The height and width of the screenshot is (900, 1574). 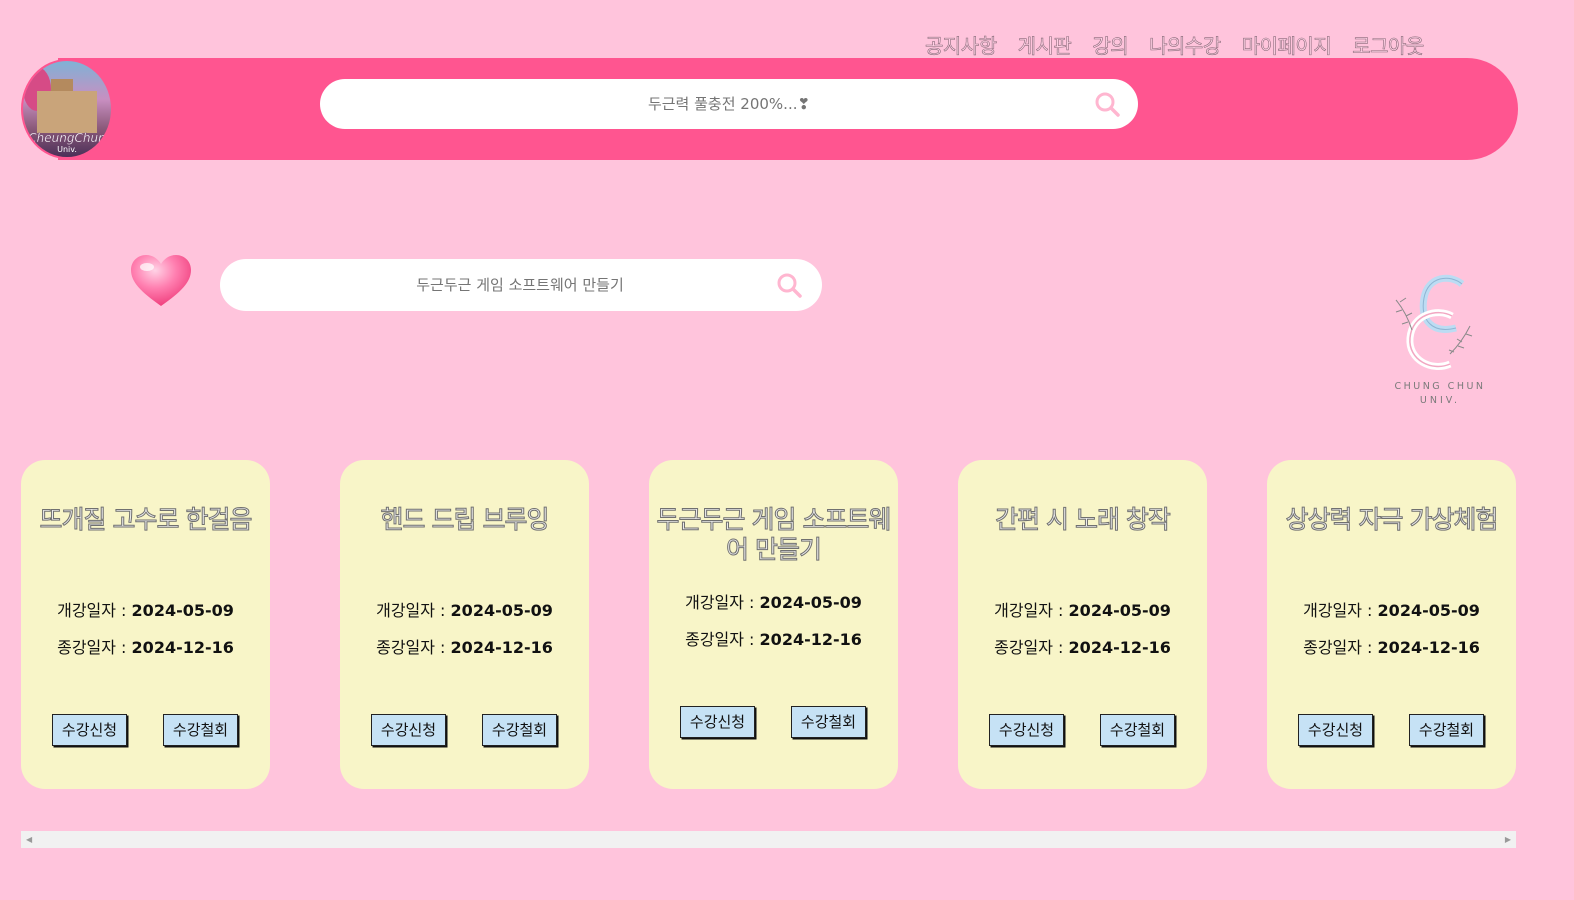 I want to click on cc-monogram-icon, so click(x=1434, y=322).